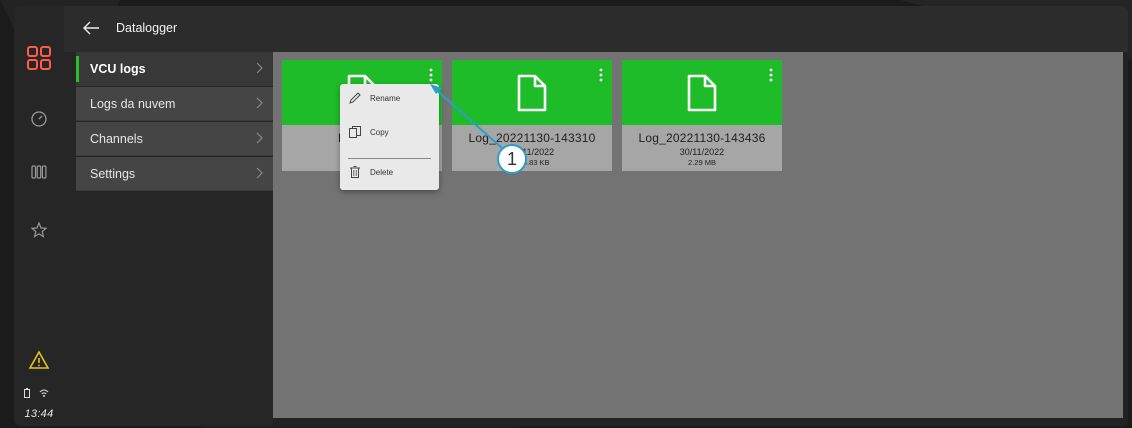  I want to click on columns-icon, so click(39, 172).